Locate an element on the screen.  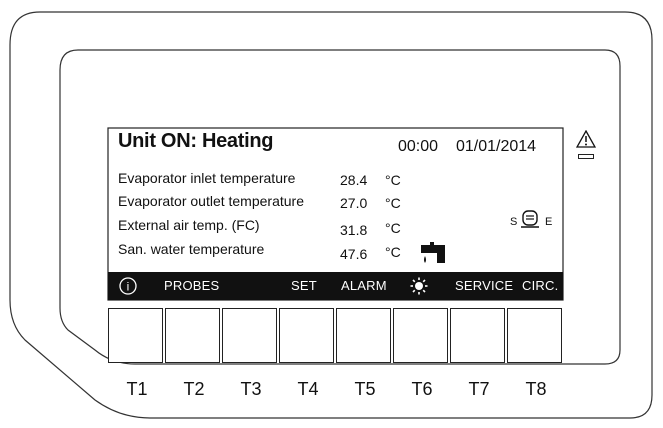
status-led is located at coordinates (586, 156).